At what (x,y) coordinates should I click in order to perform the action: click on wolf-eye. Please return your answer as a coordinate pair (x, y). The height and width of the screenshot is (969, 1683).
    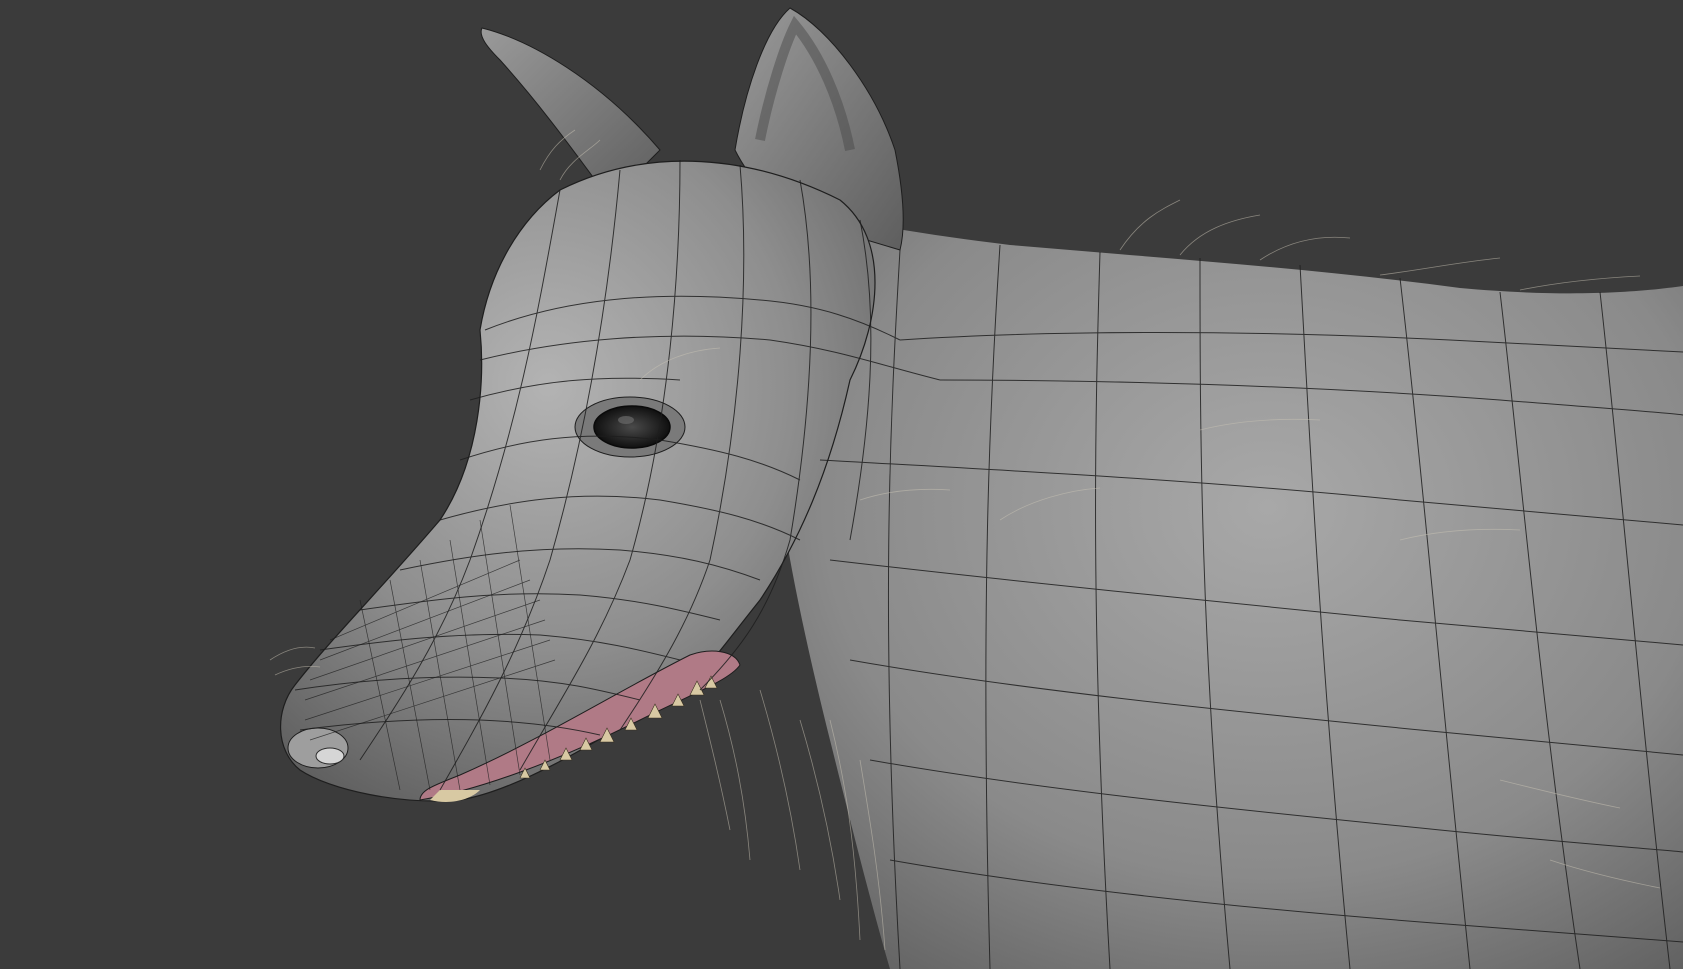
    Looking at the image, I should click on (630, 427).